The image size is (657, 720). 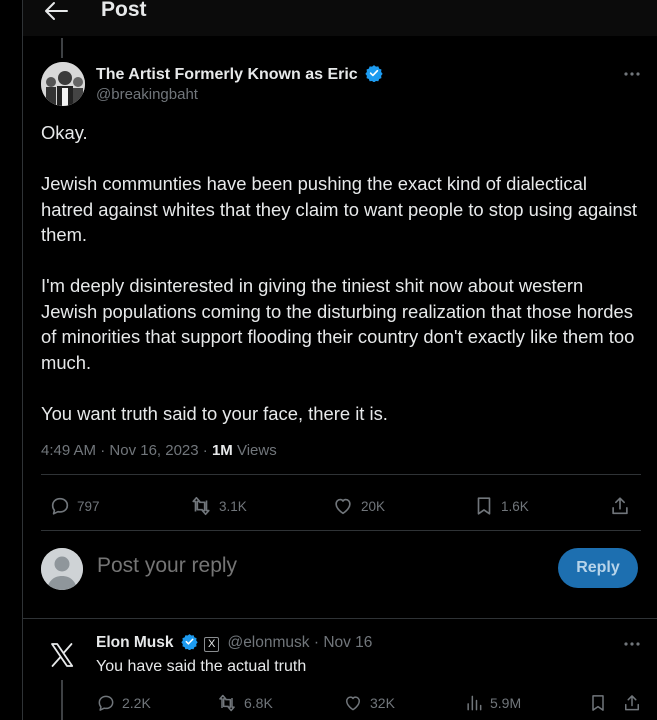 I want to click on reply-like-button: 32K, so click(x=368, y=703).